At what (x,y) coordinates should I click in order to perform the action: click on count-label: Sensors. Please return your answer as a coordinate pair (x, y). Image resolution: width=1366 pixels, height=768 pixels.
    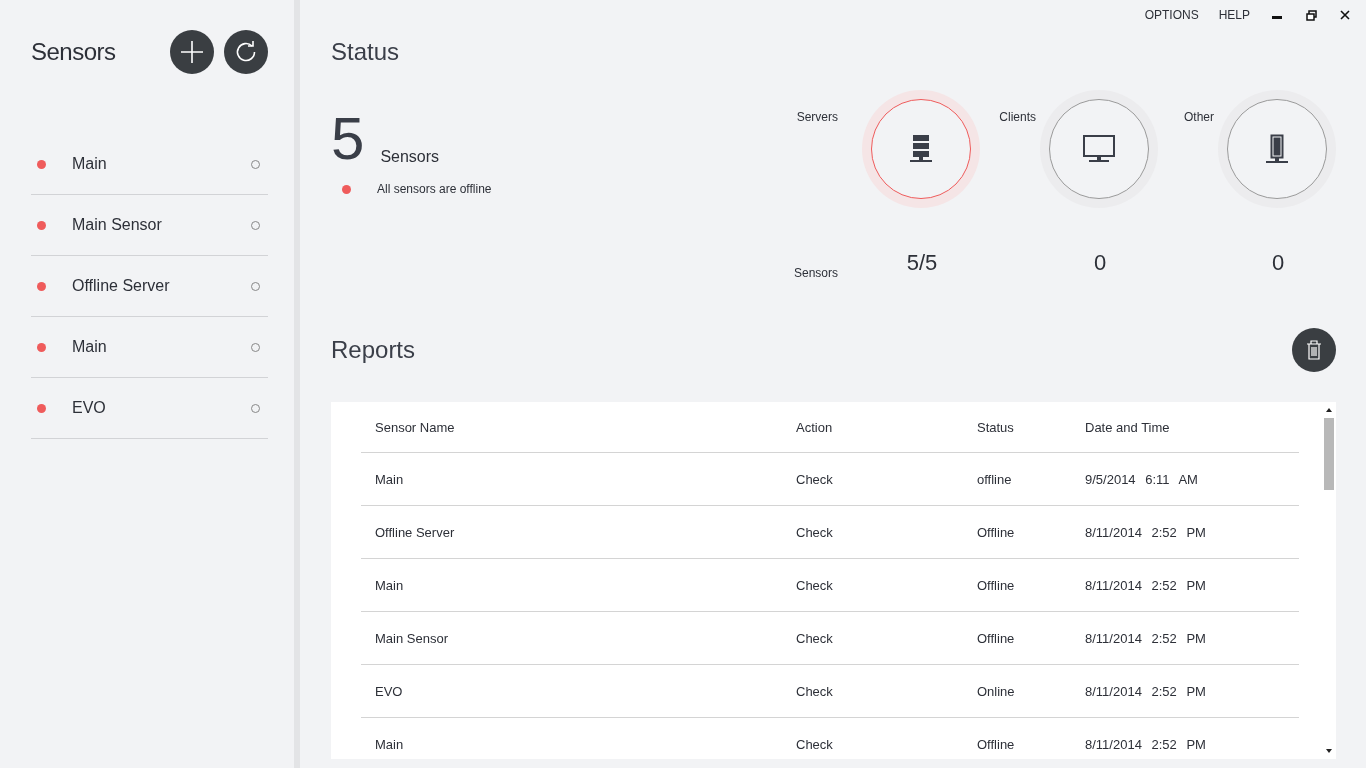
    Looking at the image, I should click on (410, 157).